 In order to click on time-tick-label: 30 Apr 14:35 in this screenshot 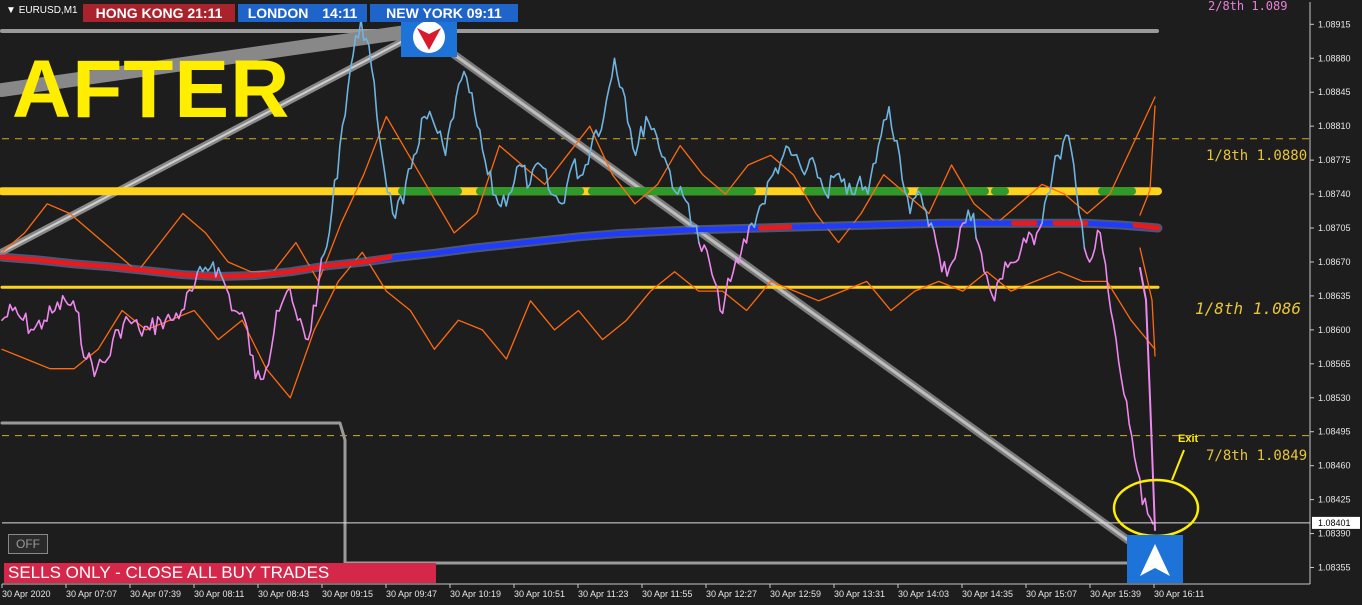, I will do `click(987, 594)`.